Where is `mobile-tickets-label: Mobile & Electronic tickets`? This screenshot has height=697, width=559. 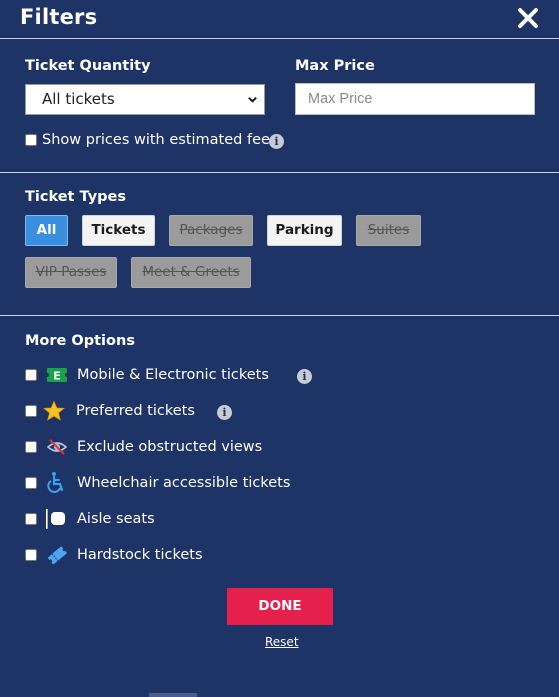
mobile-tickets-label: Mobile & Electronic tickets is located at coordinates (173, 375).